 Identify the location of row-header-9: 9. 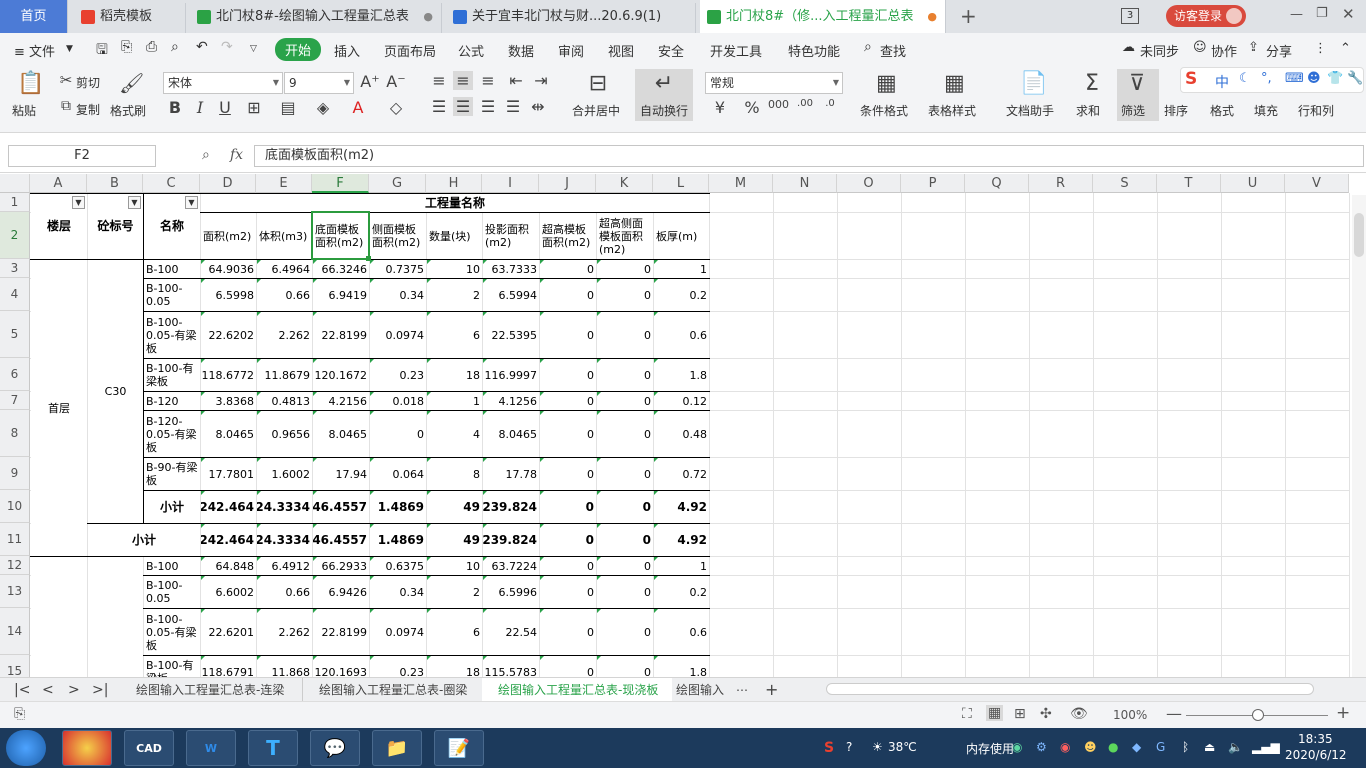
(15, 473).